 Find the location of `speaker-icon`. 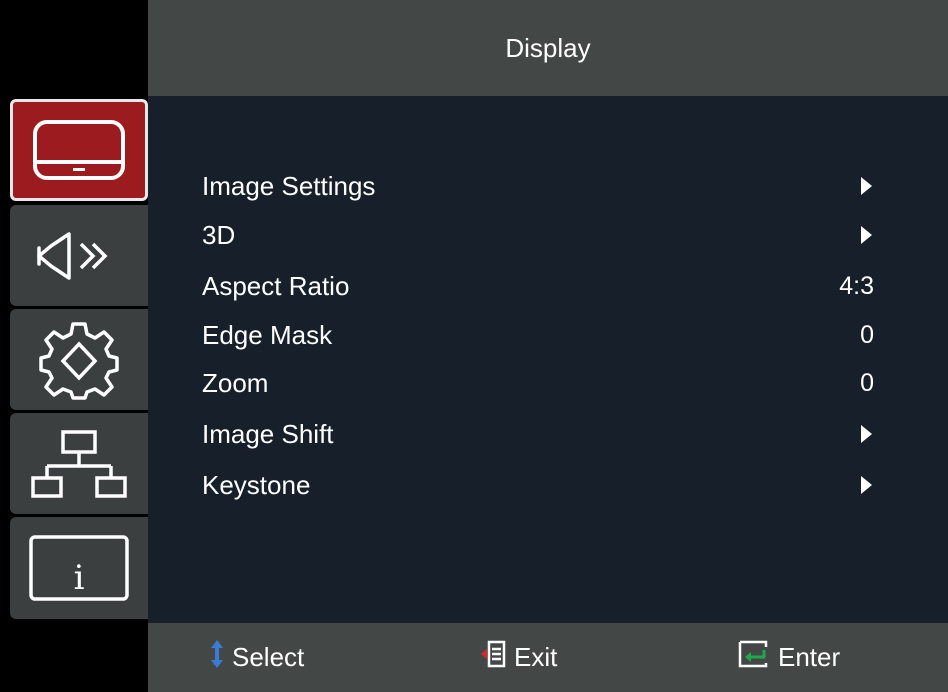

speaker-icon is located at coordinates (79, 256).